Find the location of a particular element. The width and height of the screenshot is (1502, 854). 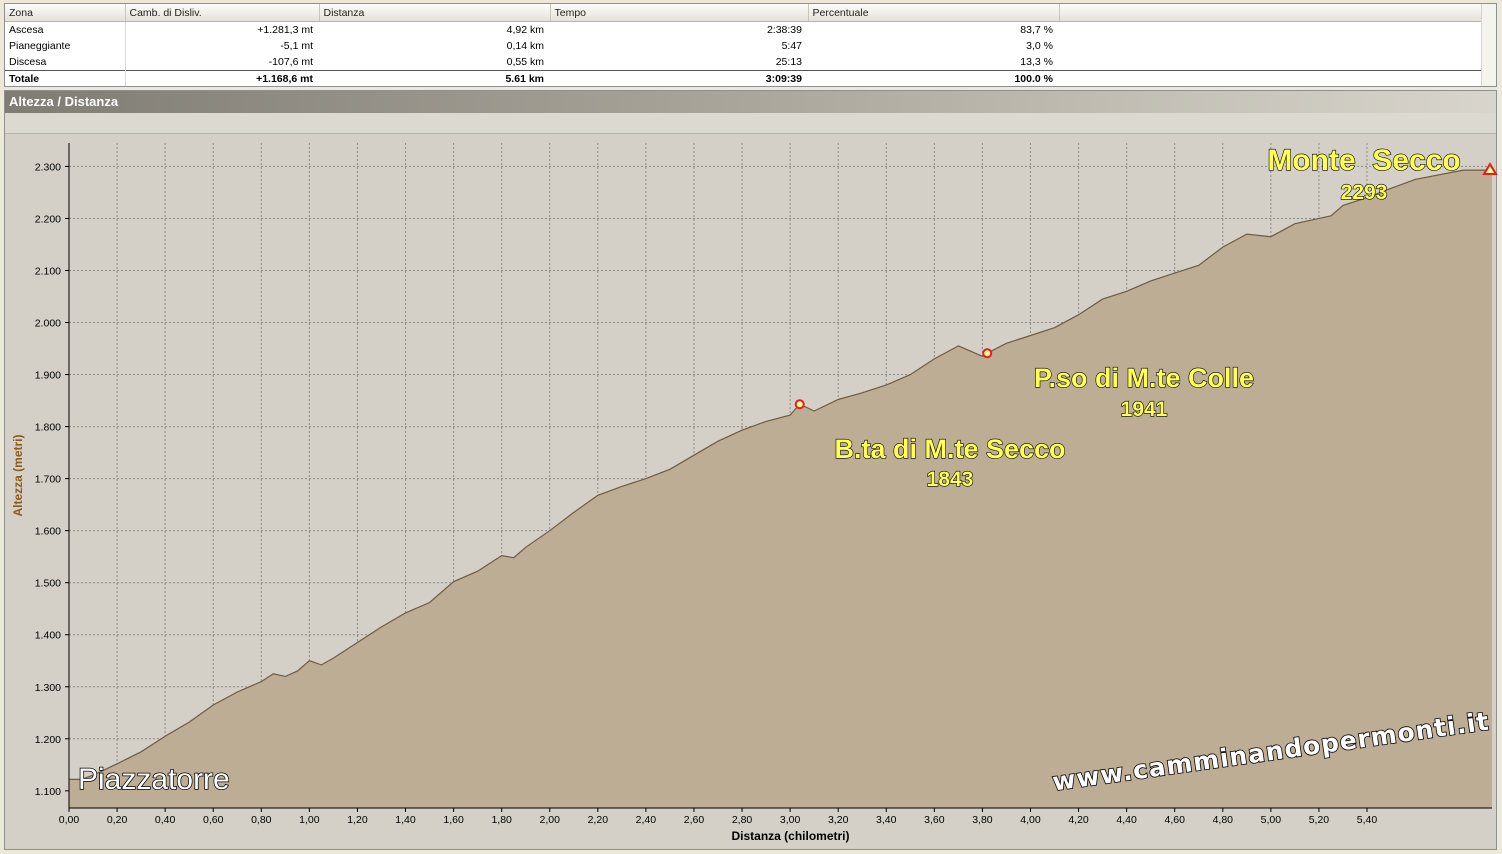

y-axis-label: Altezza (metri) is located at coordinates (18, 475).